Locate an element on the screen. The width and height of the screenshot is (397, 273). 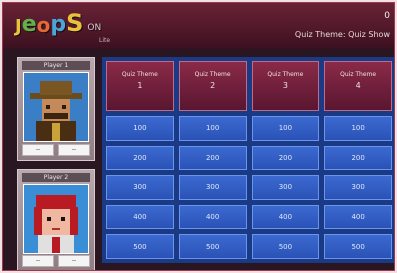
score-counter: 0 is located at coordinates (387, 16).